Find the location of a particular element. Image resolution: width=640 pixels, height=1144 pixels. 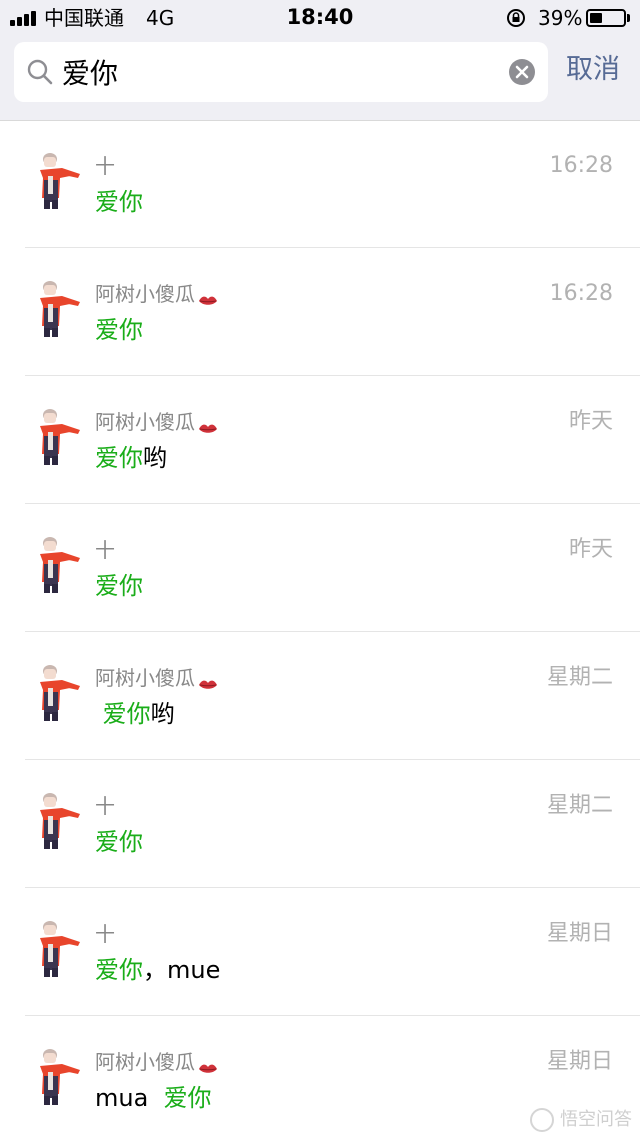

cancel-button: 取消 is located at coordinates (593, 70).